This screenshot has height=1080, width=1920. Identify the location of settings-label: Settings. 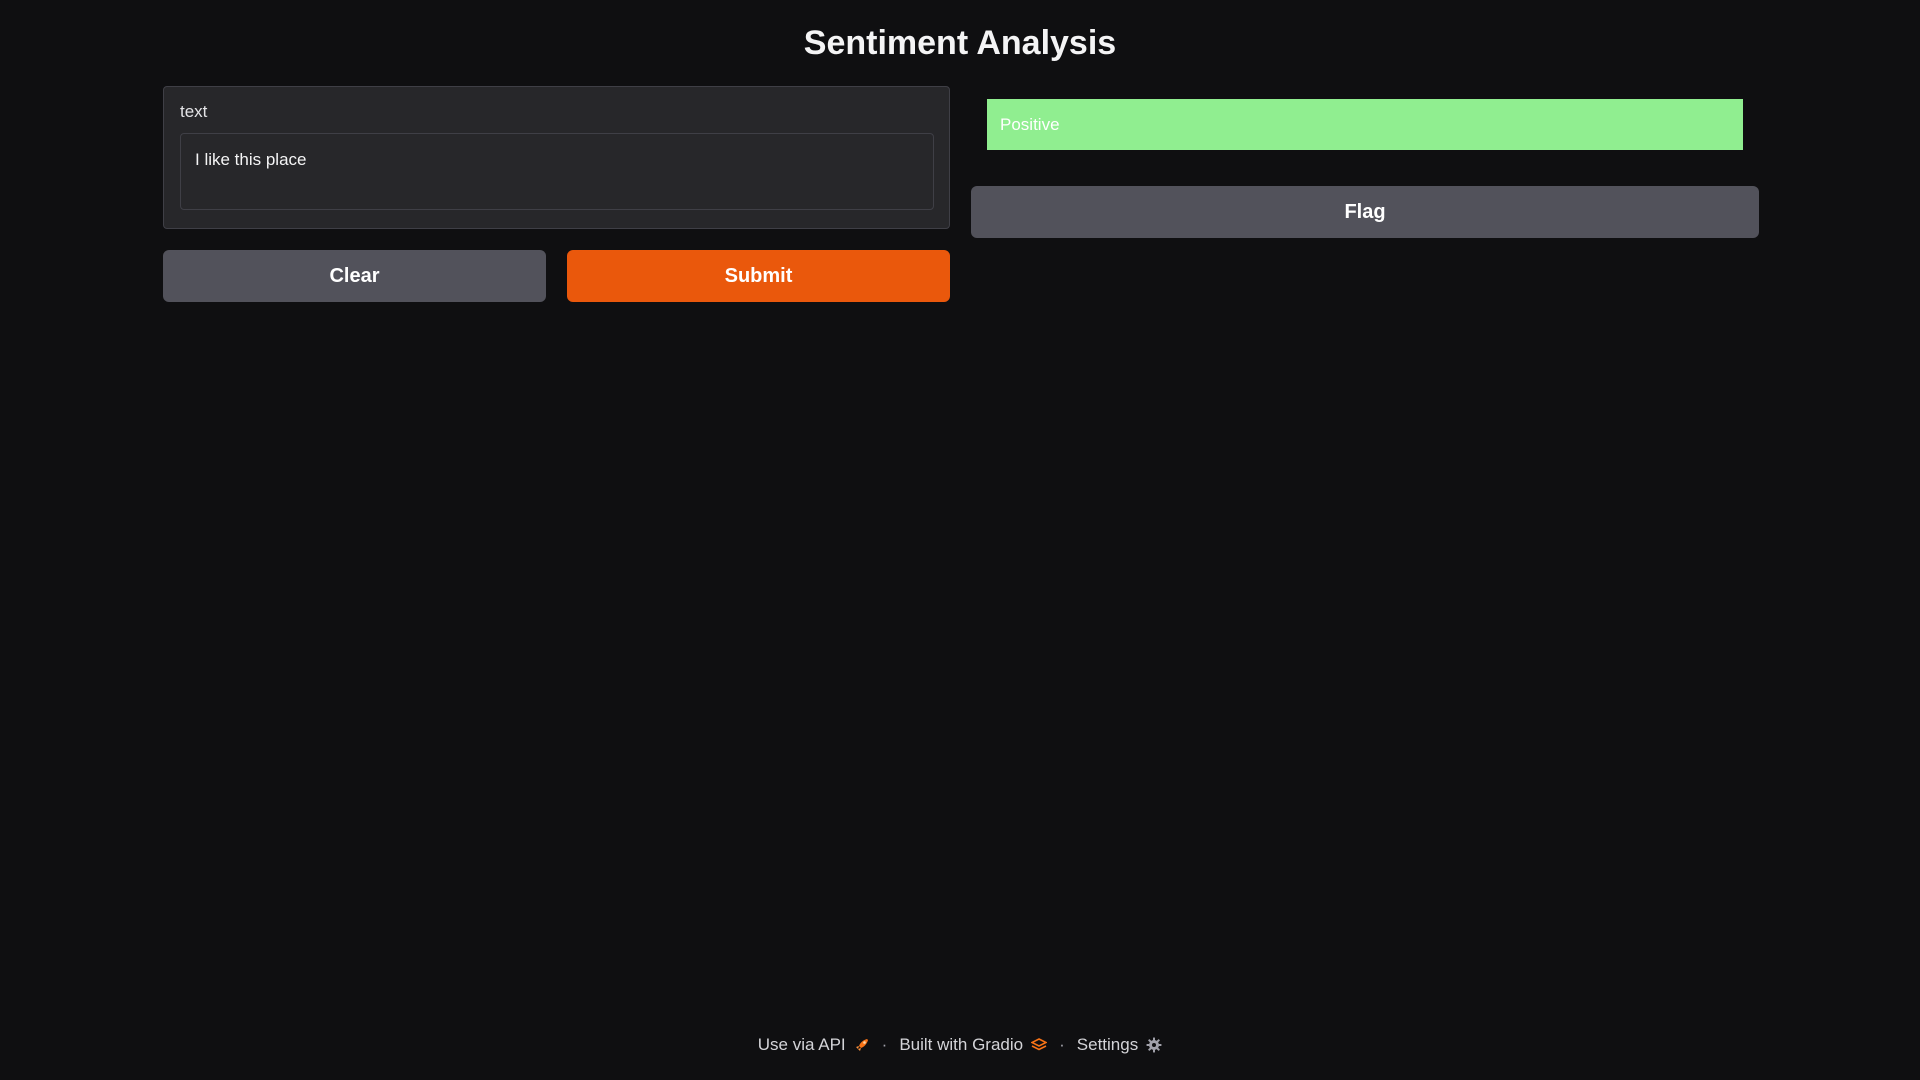
(1107, 1044).